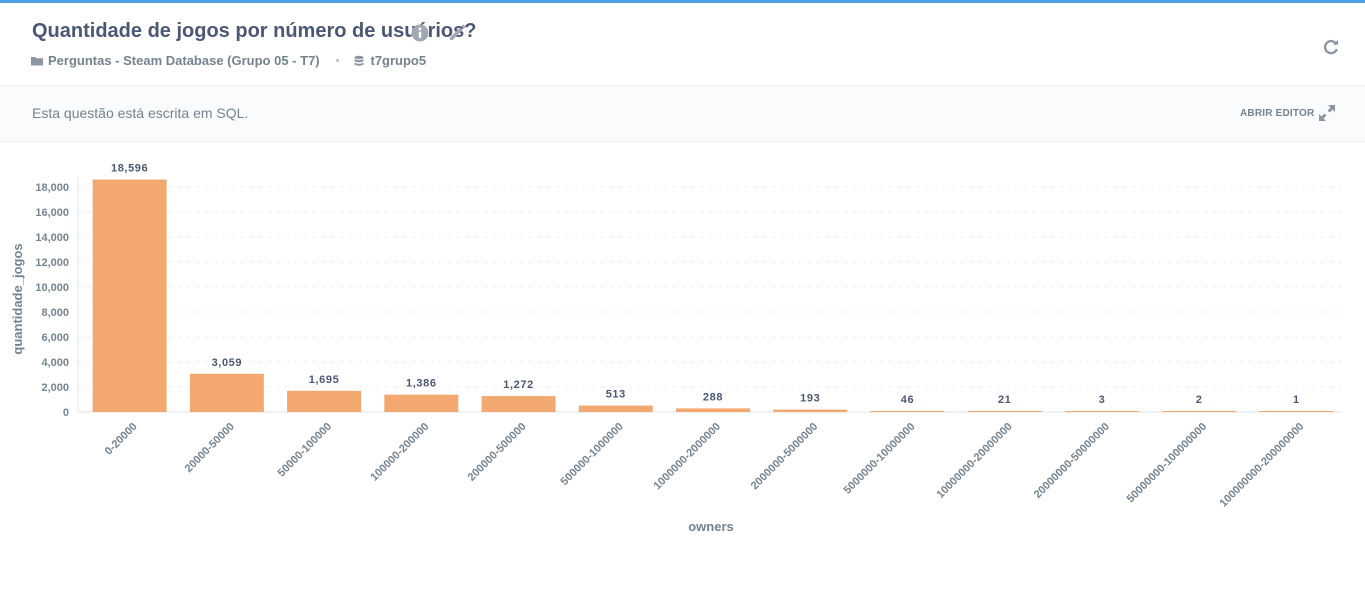 This screenshot has height=601, width=1365. I want to click on x-tick-label: 500000-1000000, so click(592, 454).